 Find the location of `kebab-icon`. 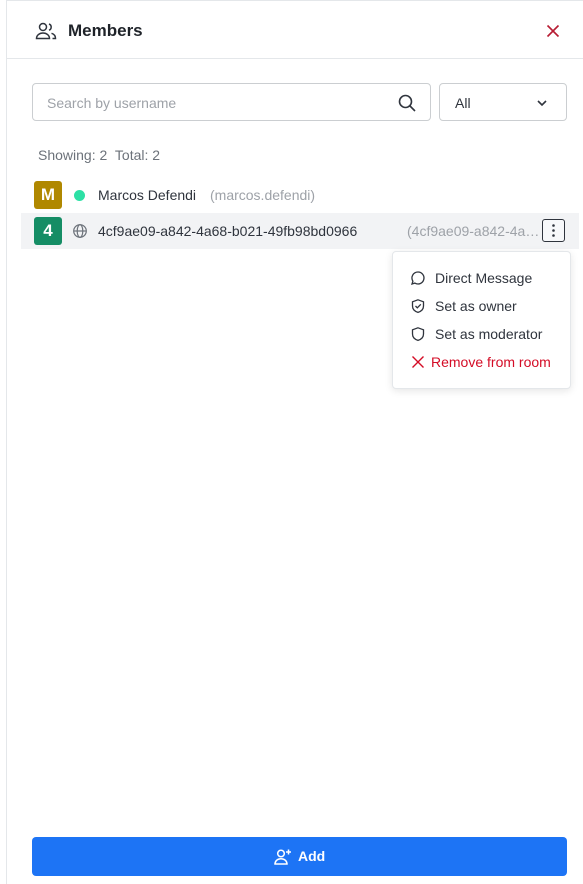

kebab-icon is located at coordinates (553, 230).